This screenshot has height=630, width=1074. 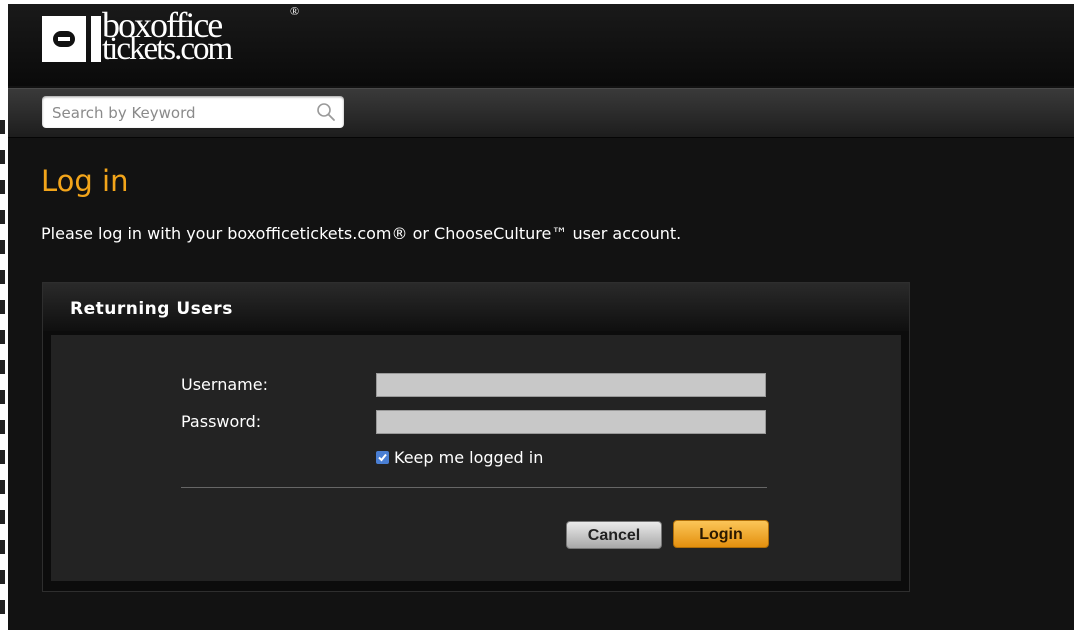 I want to click on site-logo: boxoffice tickets.com ®, so click(x=170, y=35).